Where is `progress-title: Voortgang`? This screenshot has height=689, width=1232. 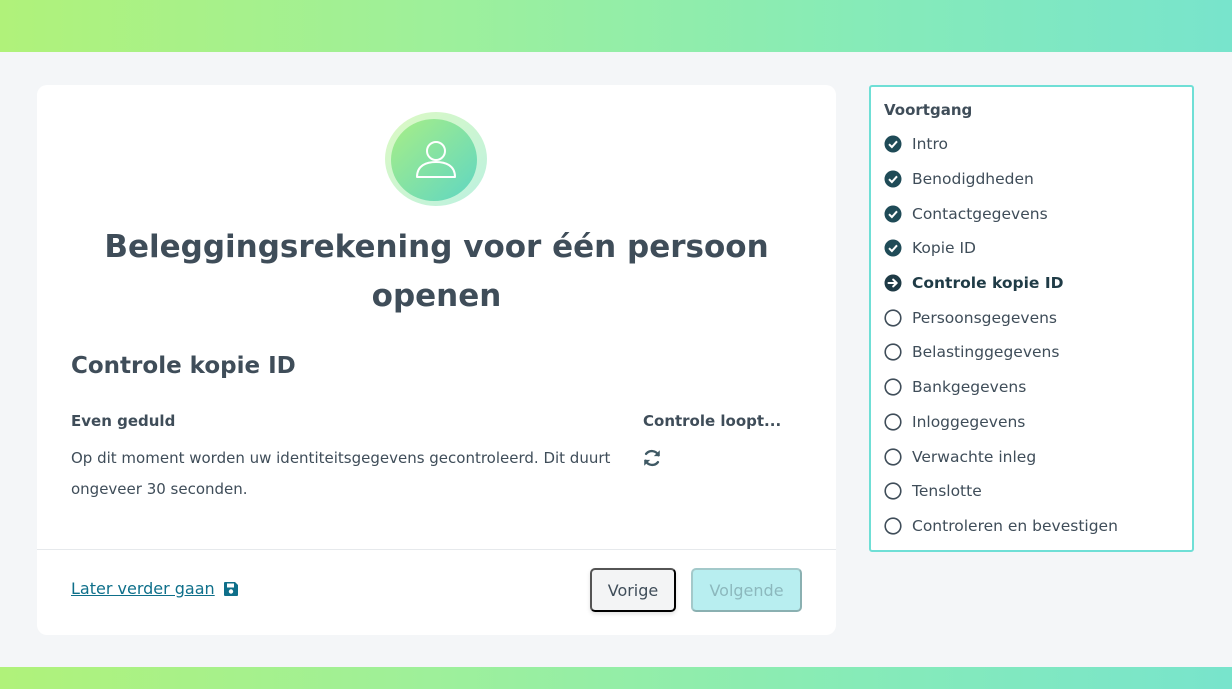 progress-title: Voortgang is located at coordinates (928, 110).